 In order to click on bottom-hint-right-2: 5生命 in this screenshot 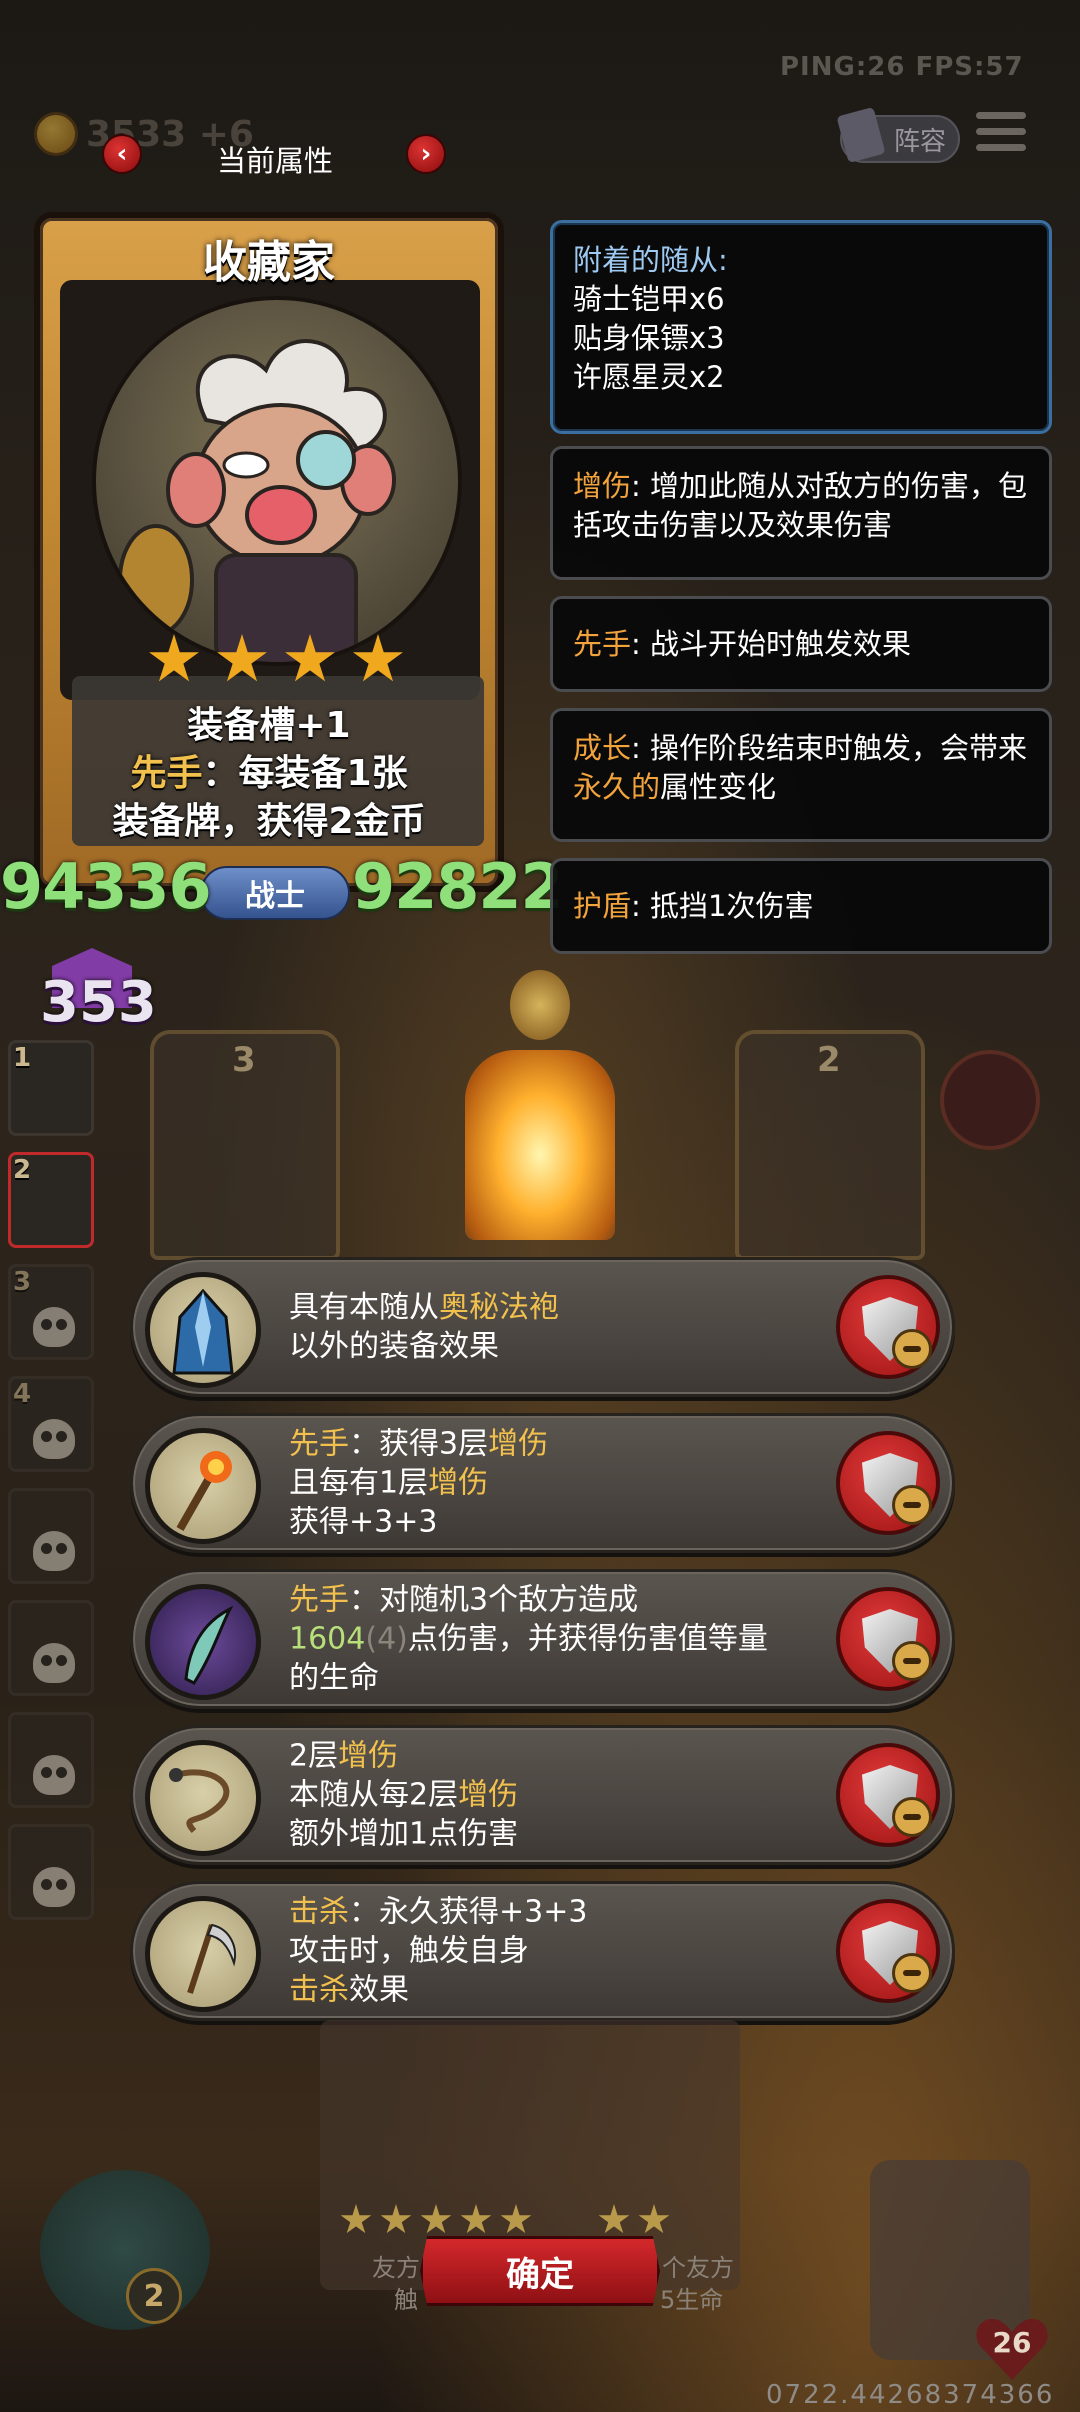, I will do `click(692, 2300)`.